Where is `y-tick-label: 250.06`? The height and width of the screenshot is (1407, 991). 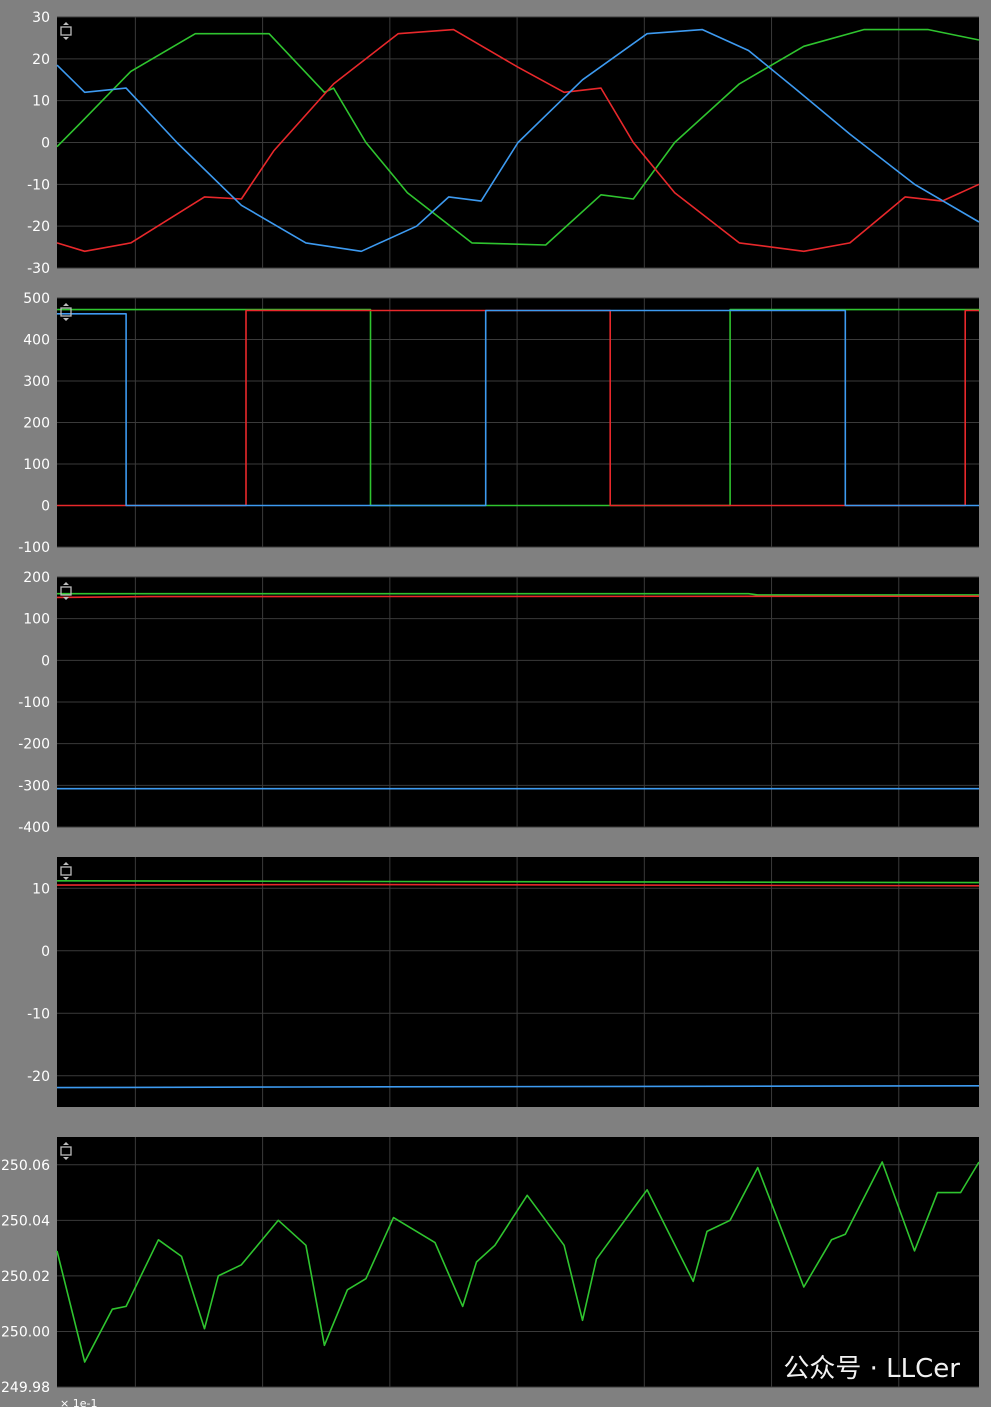
y-tick-label: 250.06 is located at coordinates (25, 1166).